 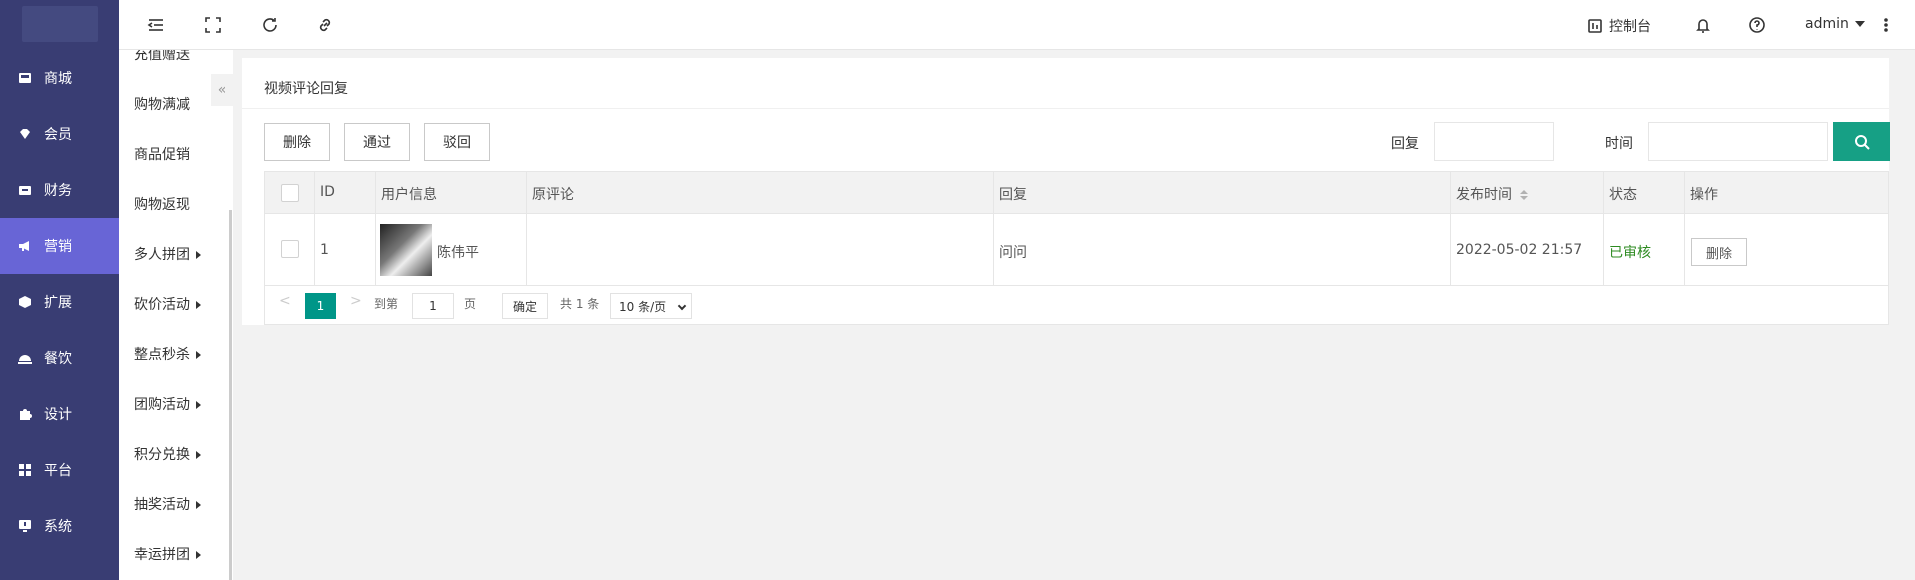 What do you see at coordinates (25, 470) in the screenshot?
I see `grid-icon` at bounding box center [25, 470].